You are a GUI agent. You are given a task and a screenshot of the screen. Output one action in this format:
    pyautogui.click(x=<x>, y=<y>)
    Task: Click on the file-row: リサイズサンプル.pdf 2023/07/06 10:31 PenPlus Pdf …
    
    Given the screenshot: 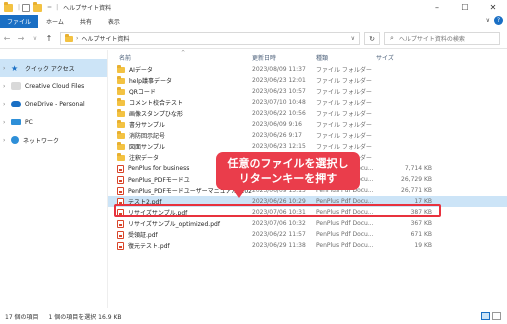 What is the action you would take?
    pyautogui.click(x=307, y=212)
    